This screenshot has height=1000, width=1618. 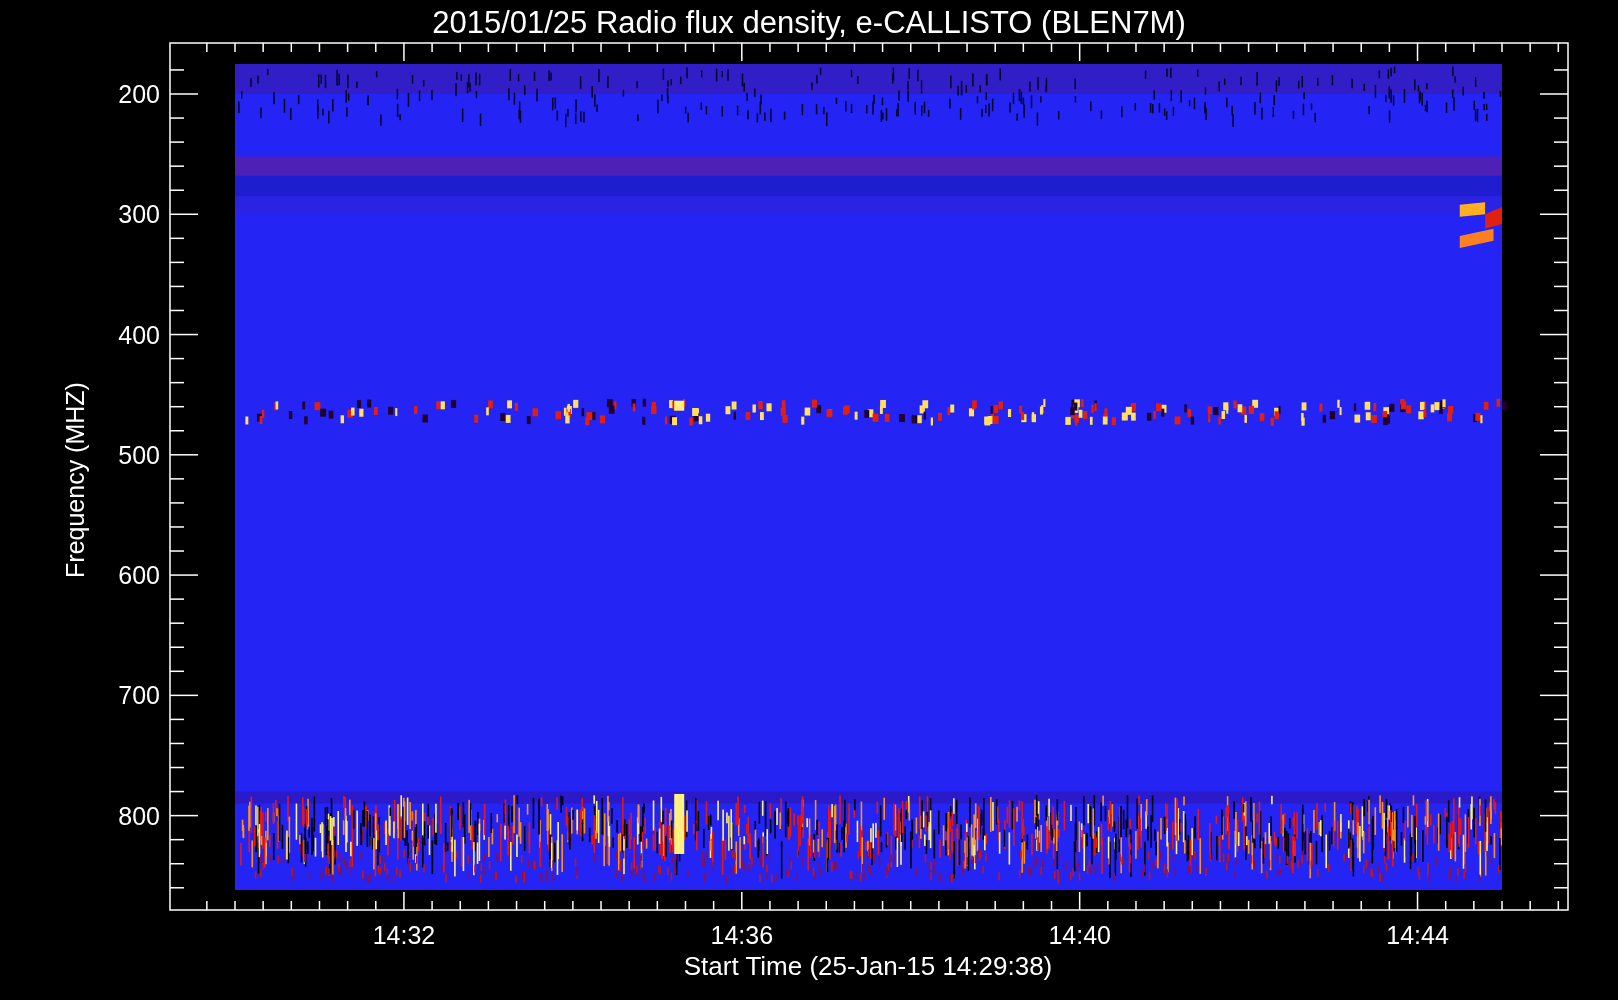 What do you see at coordinates (404, 935) in the screenshot?
I see `x-tick-label: 14:32` at bounding box center [404, 935].